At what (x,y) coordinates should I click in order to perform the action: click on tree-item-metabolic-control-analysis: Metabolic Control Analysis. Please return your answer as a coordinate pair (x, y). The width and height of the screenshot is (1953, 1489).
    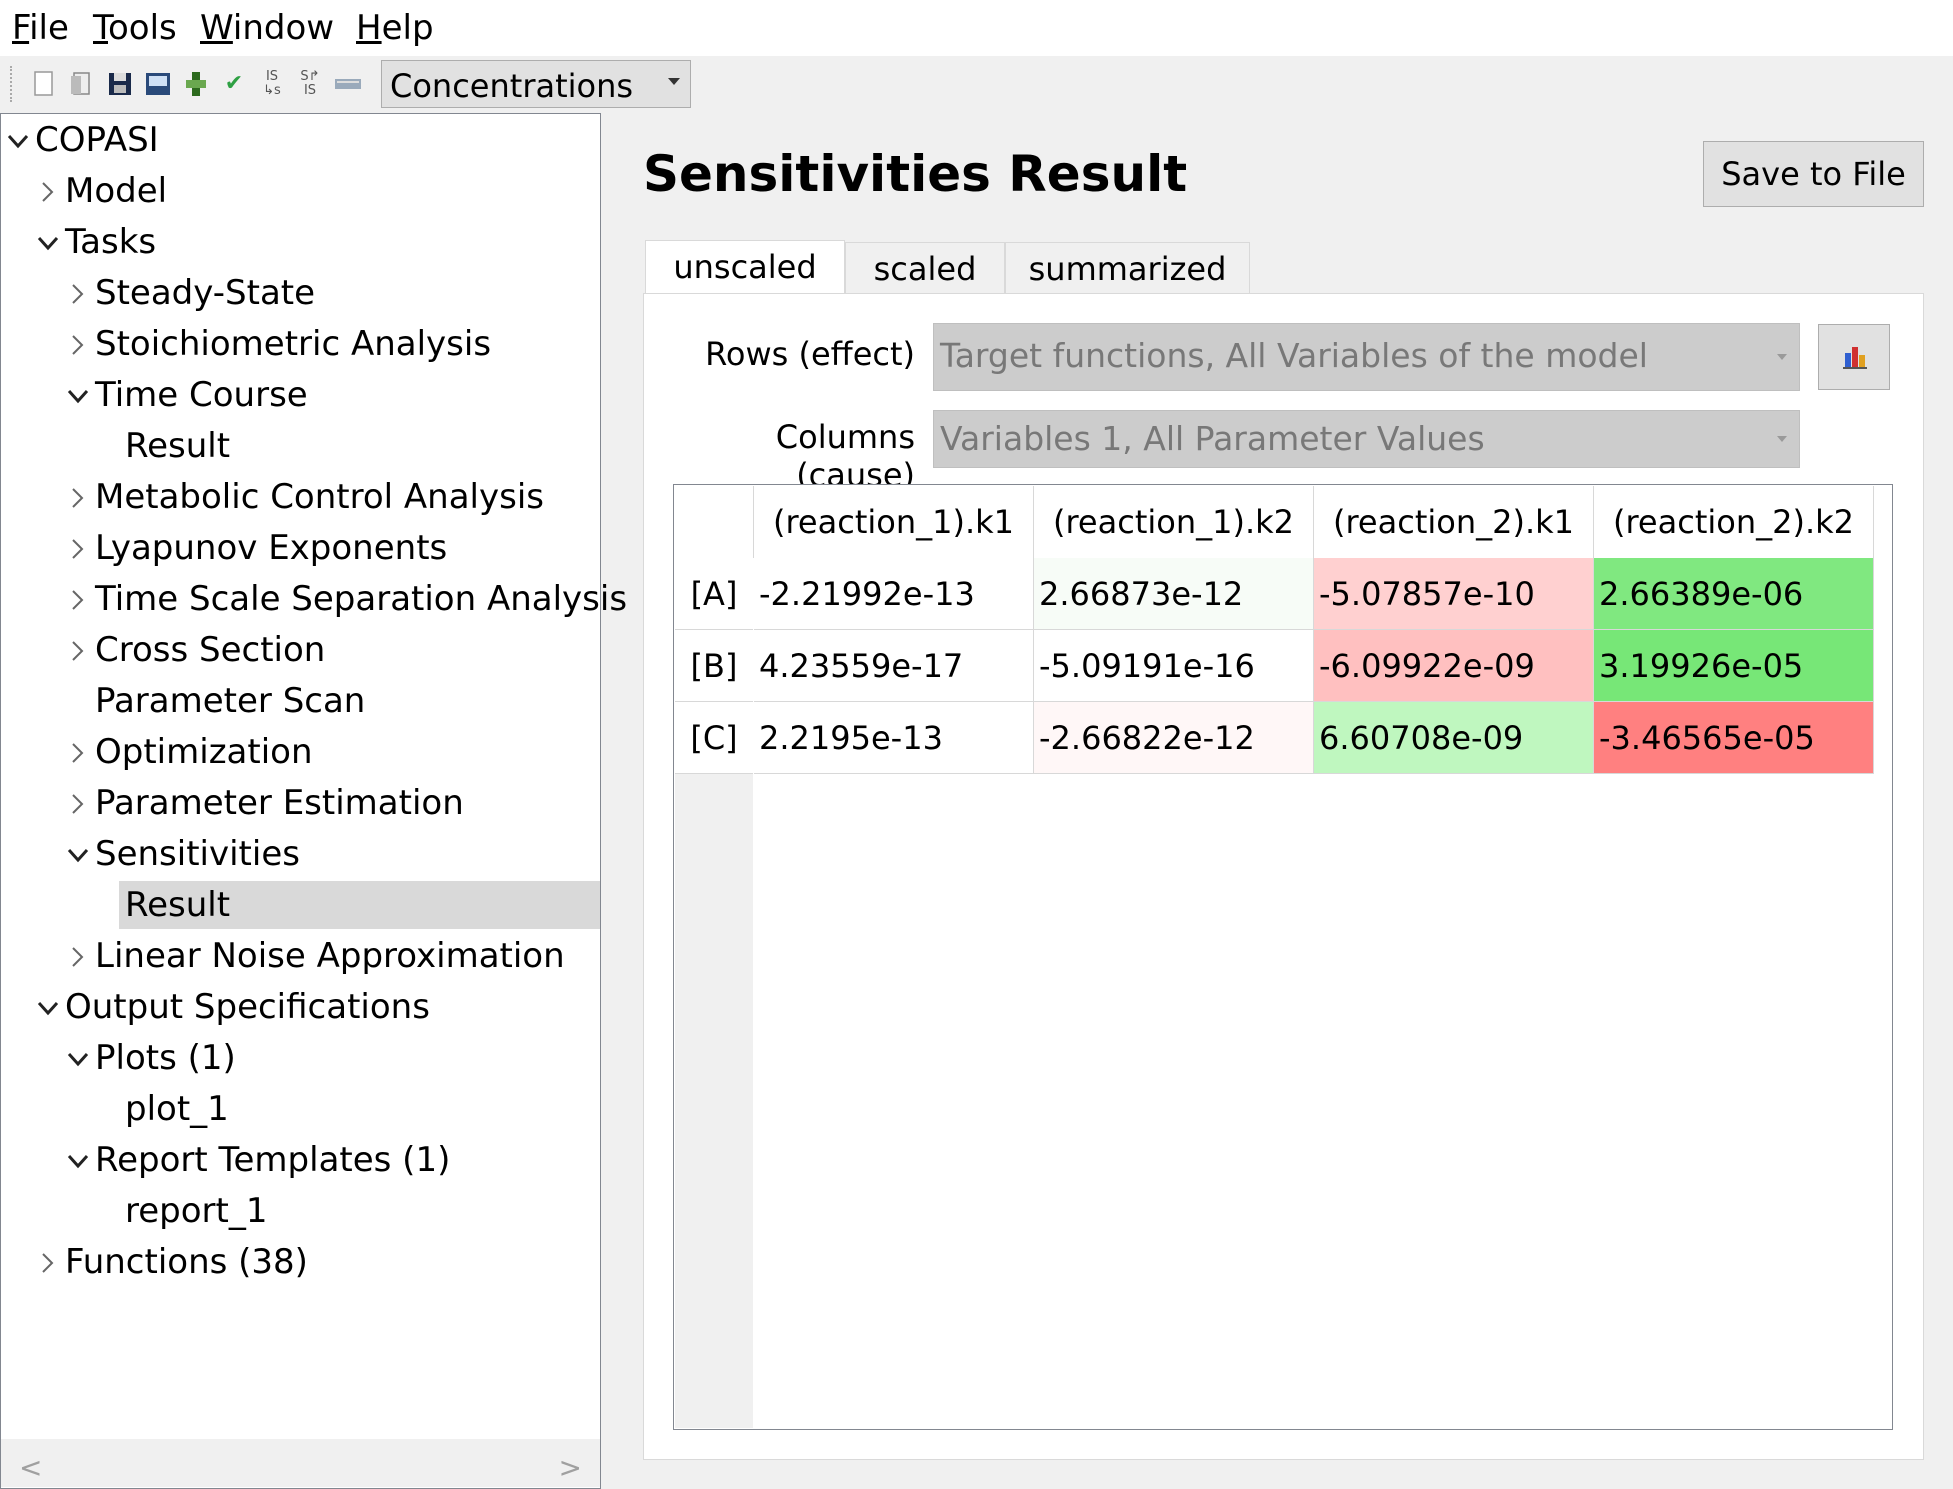
    Looking at the image, I should click on (300, 497).